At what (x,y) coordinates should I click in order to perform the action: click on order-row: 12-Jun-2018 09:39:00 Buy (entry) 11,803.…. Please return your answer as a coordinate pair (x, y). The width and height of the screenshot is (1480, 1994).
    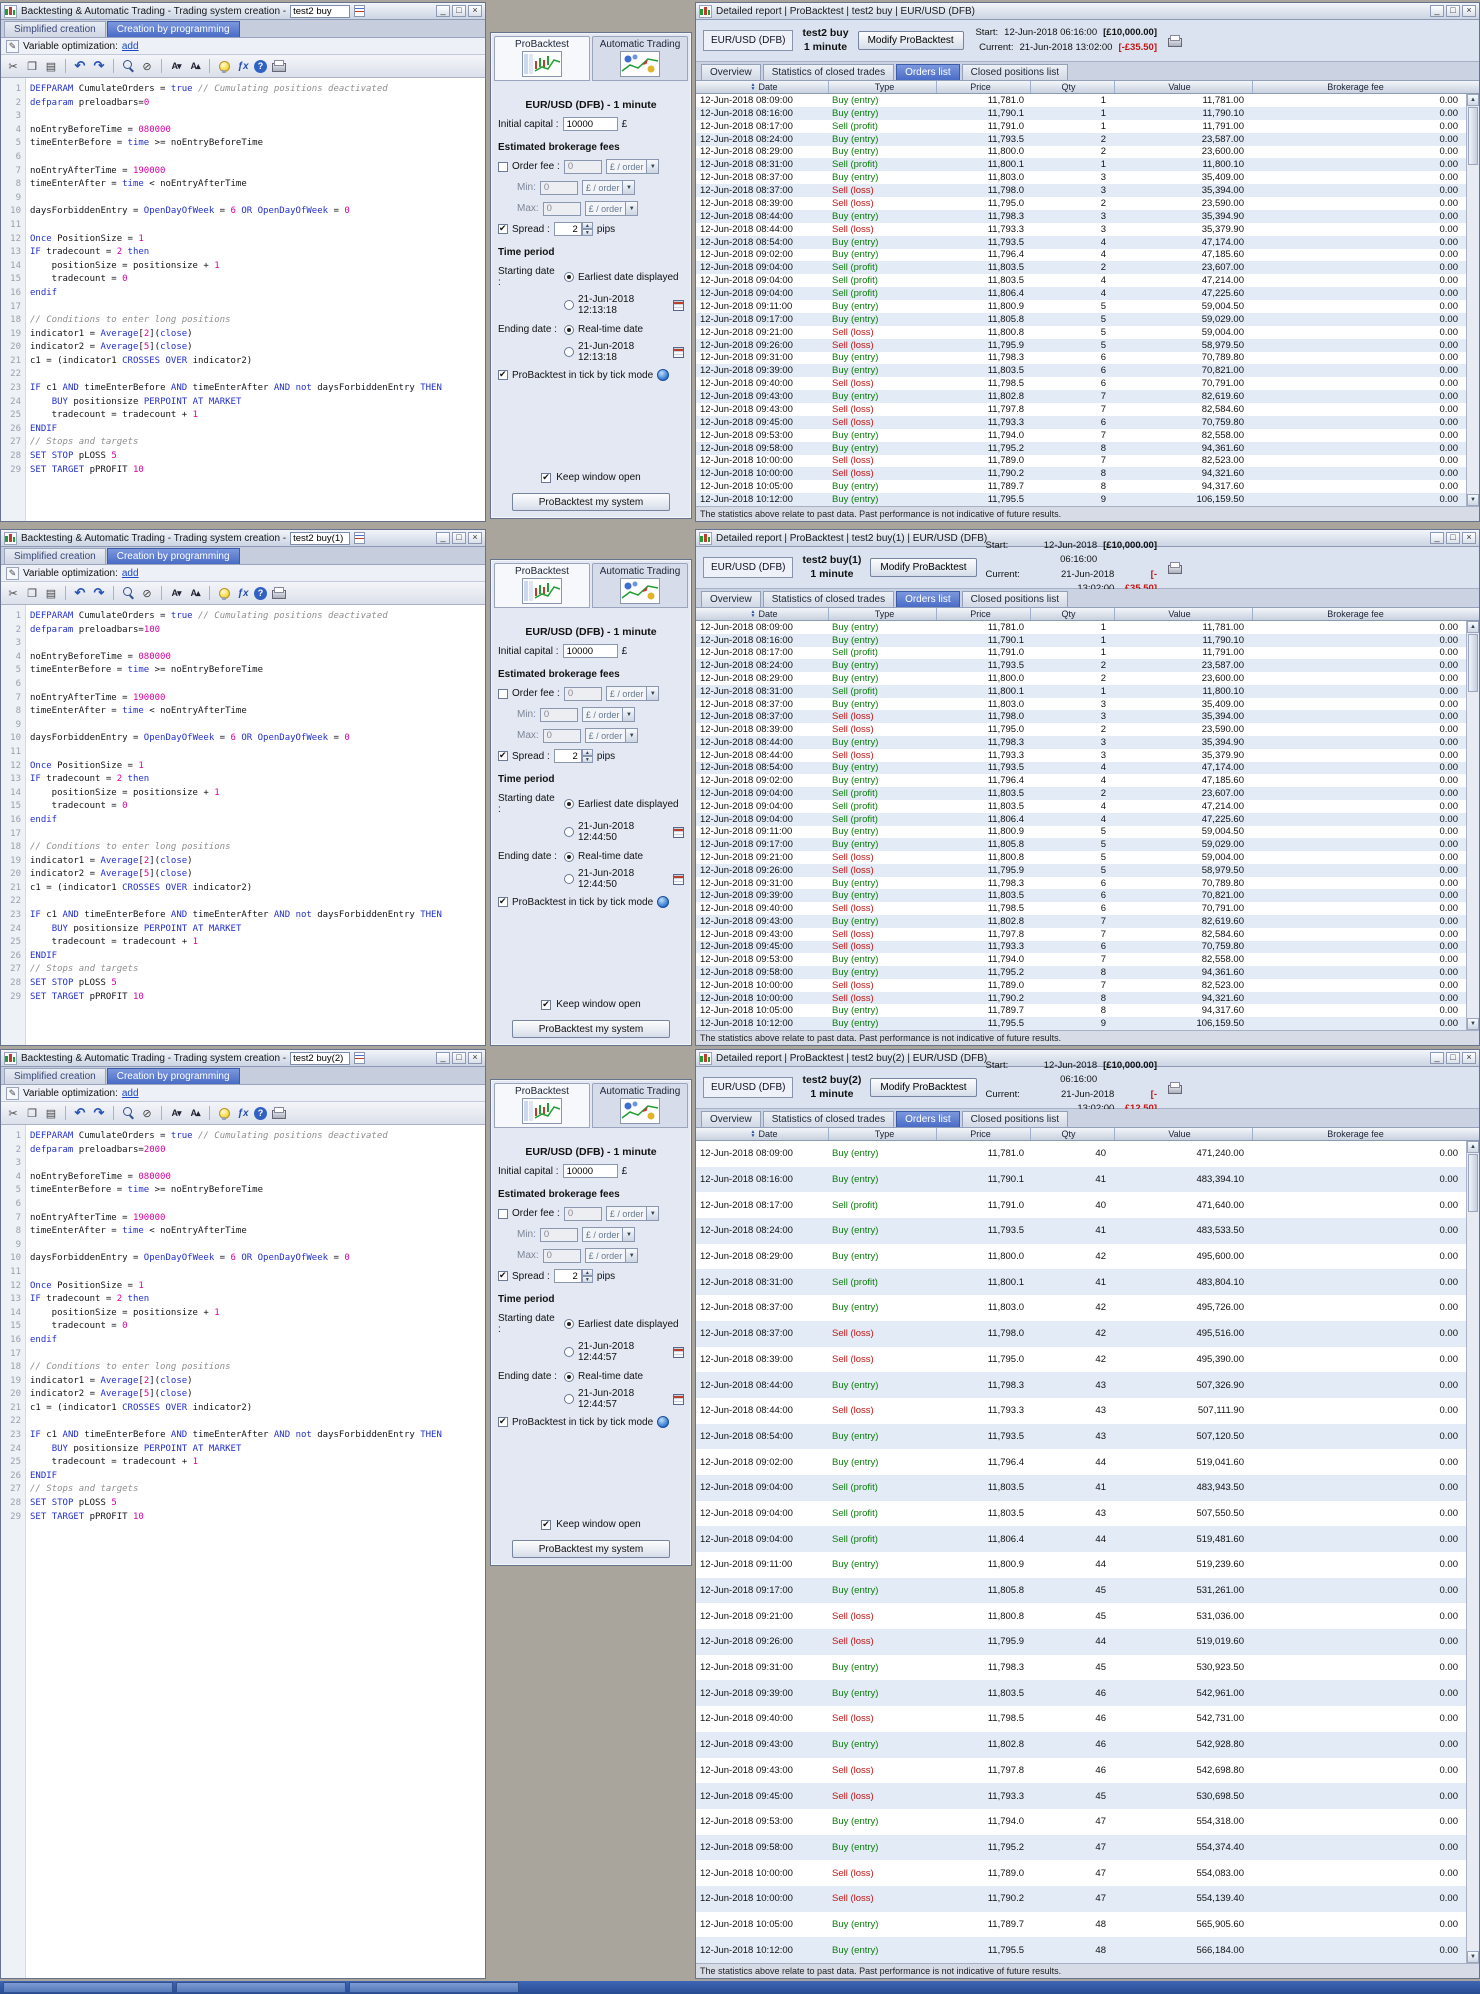
    Looking at the image, I should click on (1081, 1693).